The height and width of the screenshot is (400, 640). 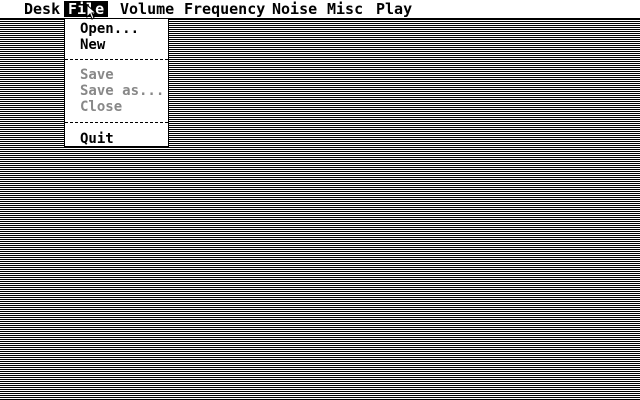 I want to click on menu-noise: Noise, so click(x=294, y=9).